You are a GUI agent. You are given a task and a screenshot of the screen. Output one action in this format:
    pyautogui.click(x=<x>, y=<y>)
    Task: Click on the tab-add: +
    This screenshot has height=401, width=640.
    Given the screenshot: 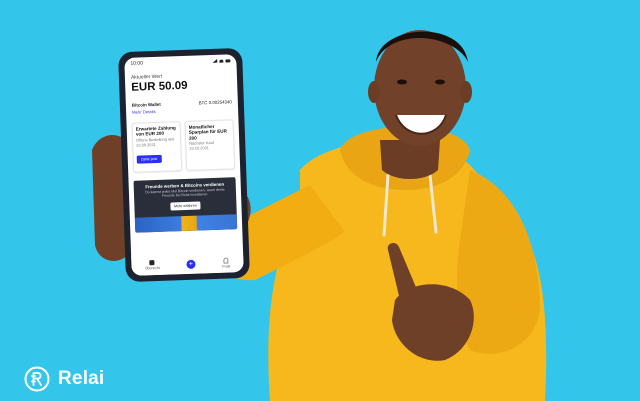 What is the action you would take?
    pyautogui.click(x=191, y=264)
    